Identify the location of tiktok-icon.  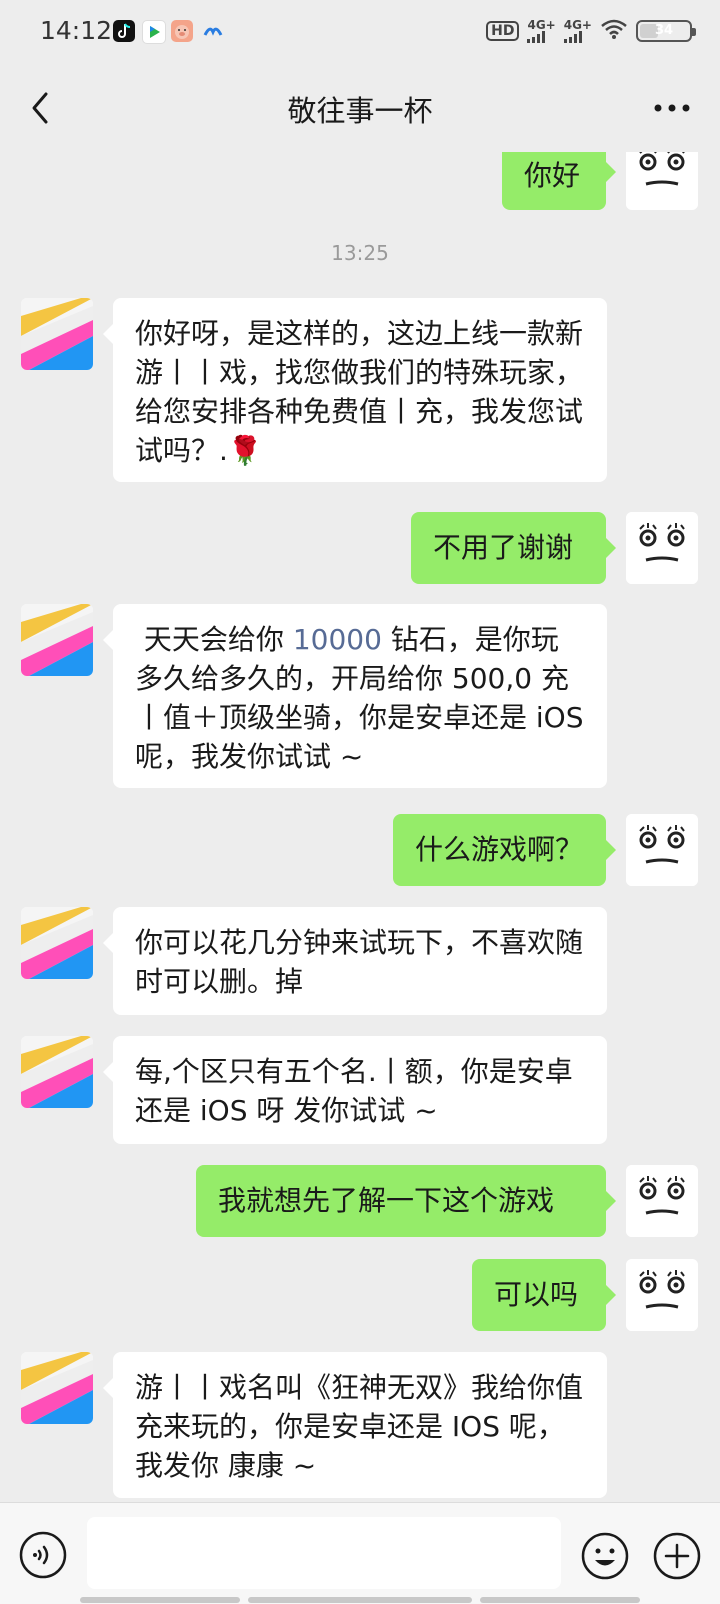
(124, 31).